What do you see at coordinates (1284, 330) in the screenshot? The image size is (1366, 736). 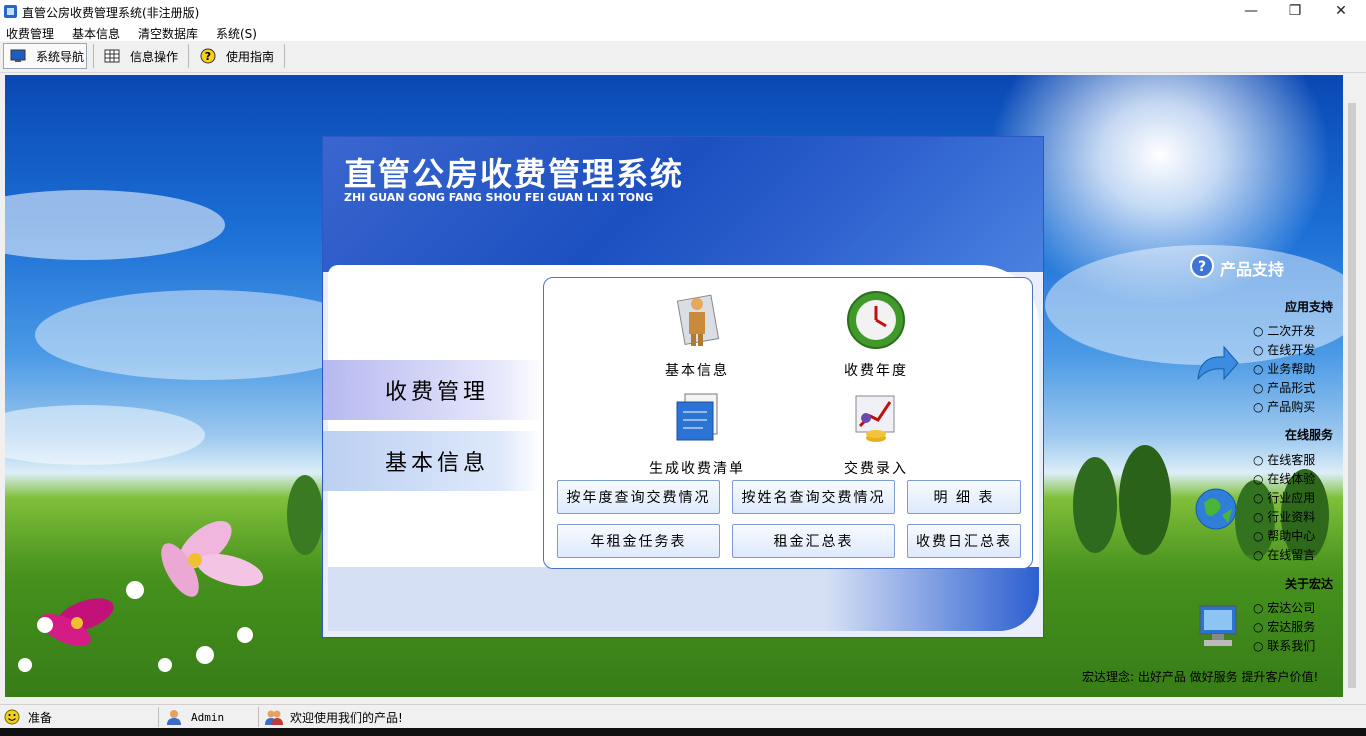 I see `link-secondary-dev: ○ 二次开发` at bounding box center [1284, 330].